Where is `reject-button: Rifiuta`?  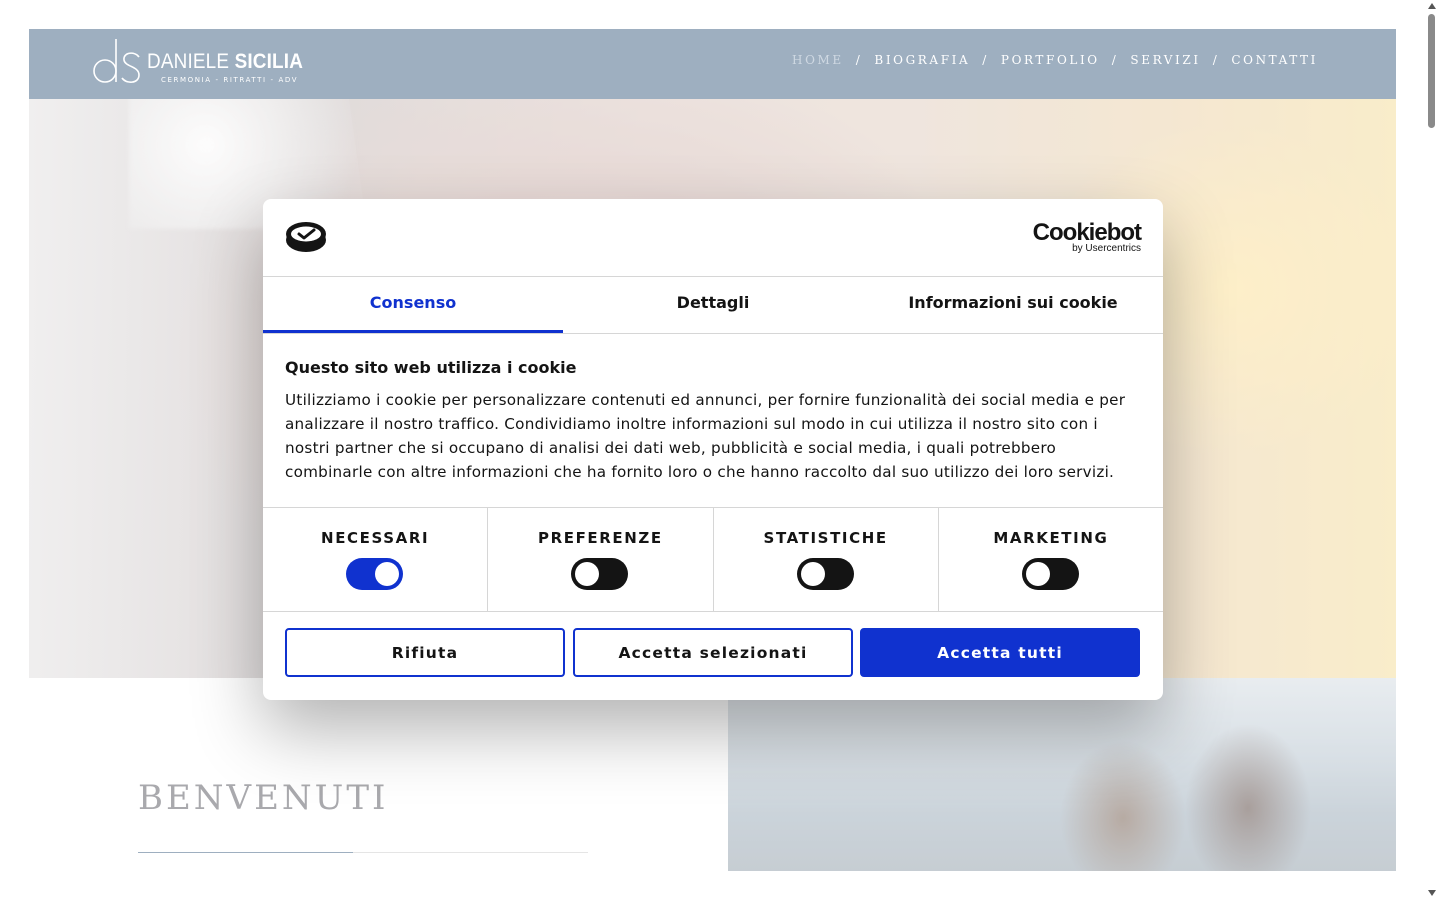 reject-button: Rifiuta is located at coordinates (425, 652).